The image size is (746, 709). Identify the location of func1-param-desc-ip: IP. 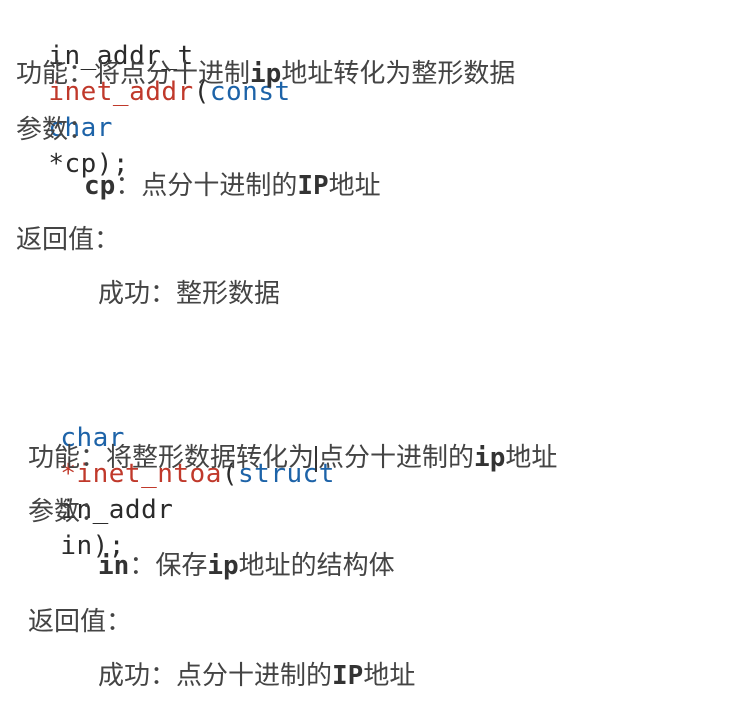
(313, 186).